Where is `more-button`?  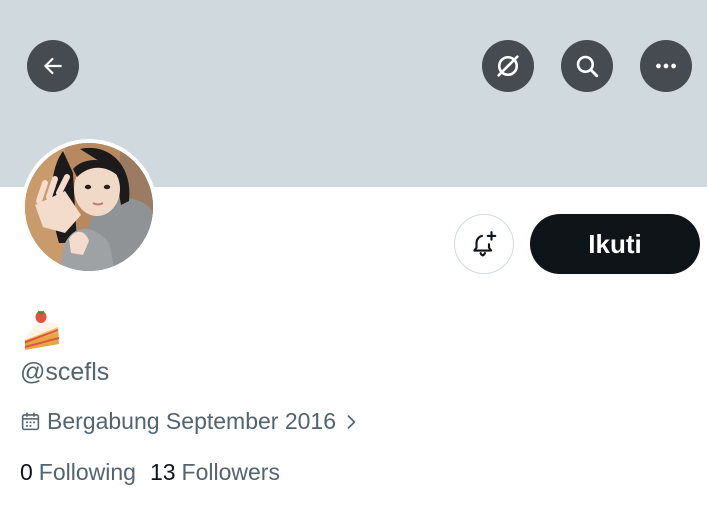 more-button is located at coordinates (666, 66).